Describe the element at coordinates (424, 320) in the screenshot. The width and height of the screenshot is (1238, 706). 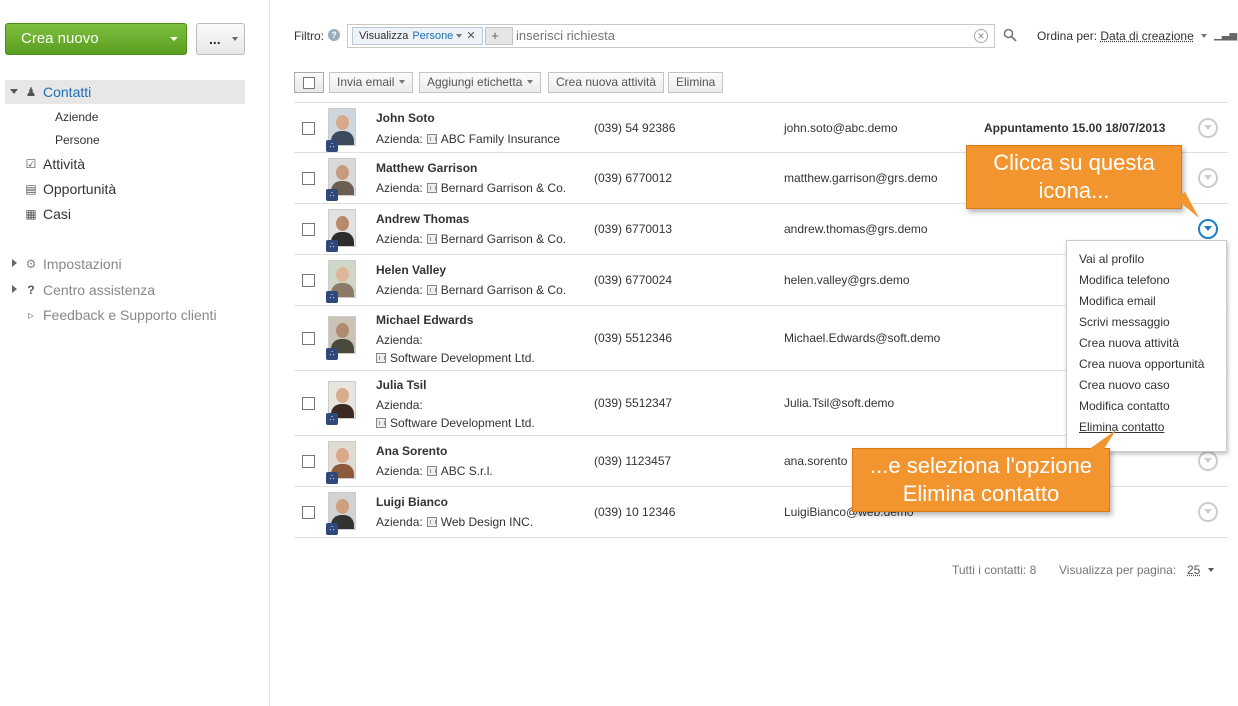
I see `contact-name: Michael Edwards` at that location.